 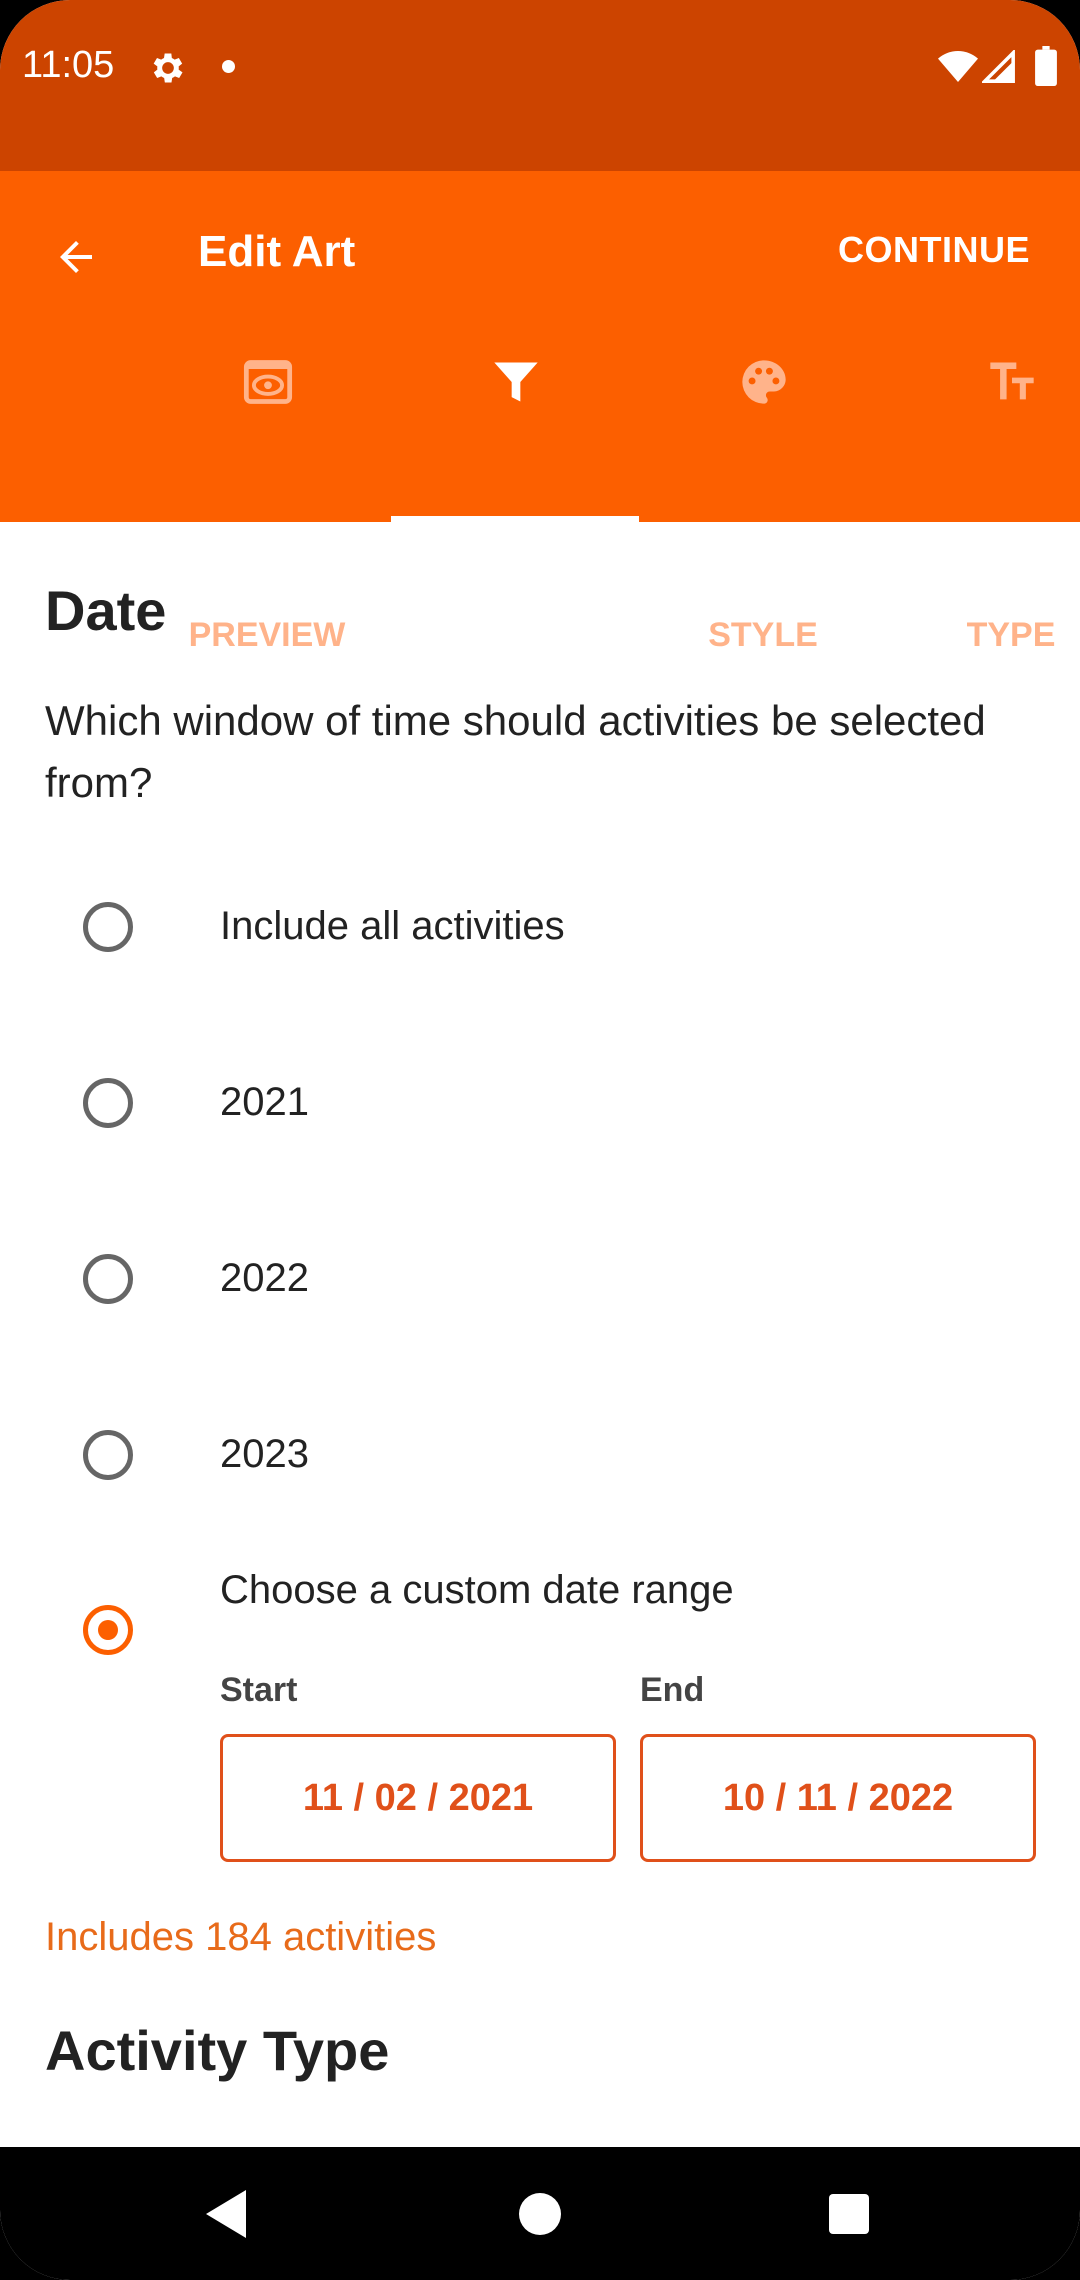 I want to click on option-label: Include all activities, so click(x=392, y=926).